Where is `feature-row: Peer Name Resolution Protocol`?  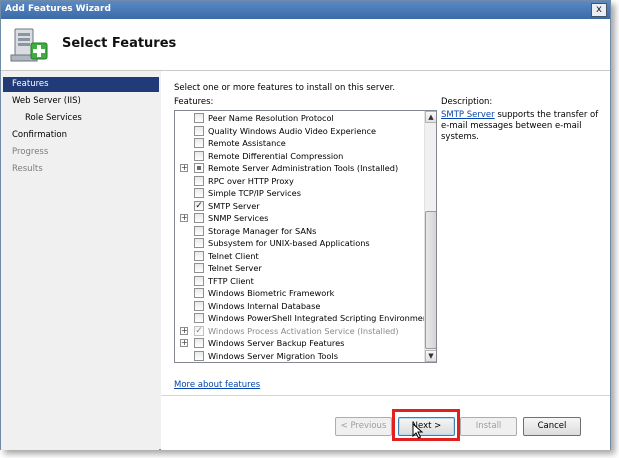
feature-row: Peer Name Resolution Protocol is located at coordinates (299, 118).